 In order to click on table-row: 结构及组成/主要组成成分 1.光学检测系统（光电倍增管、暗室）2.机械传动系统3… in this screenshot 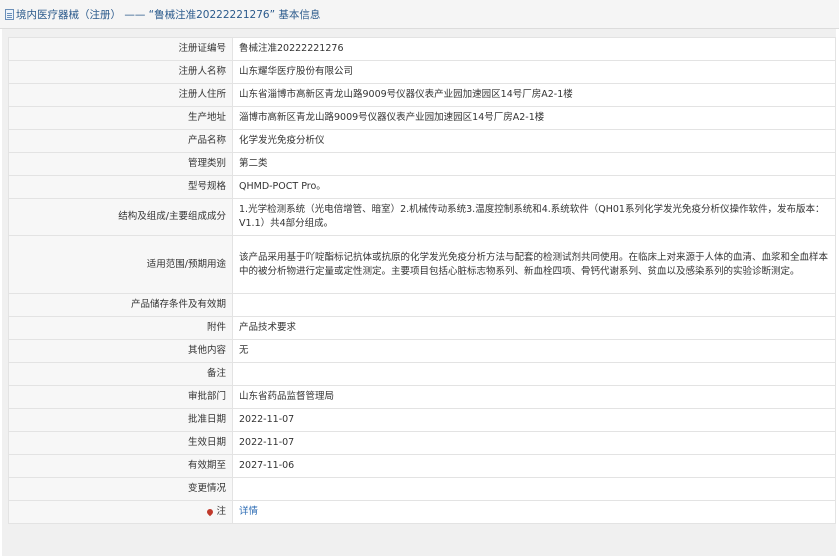, I will do `click(422, 217)`.